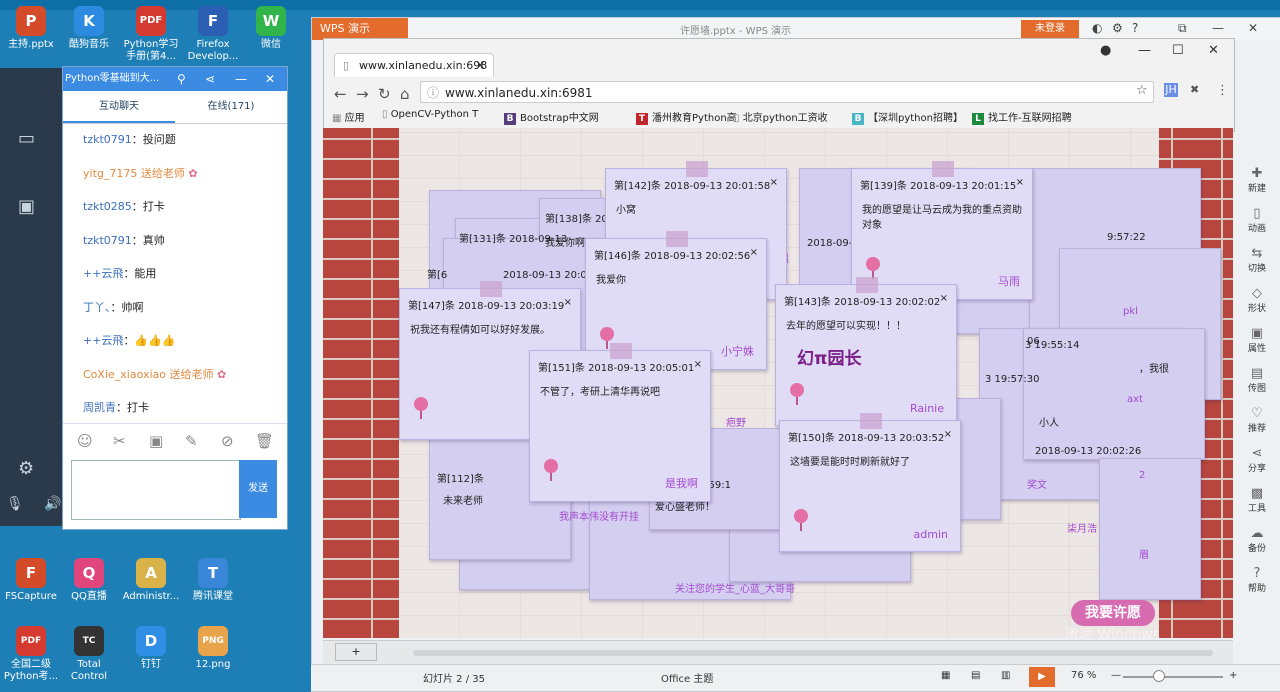 Image resolution: width=1280 pixels, height=692 pixels. What do you see at coordinates (781, 116) in the screenshot?
I see `bookmark-item: ▯ 北京python工资收` at bounding box center [781, 116].